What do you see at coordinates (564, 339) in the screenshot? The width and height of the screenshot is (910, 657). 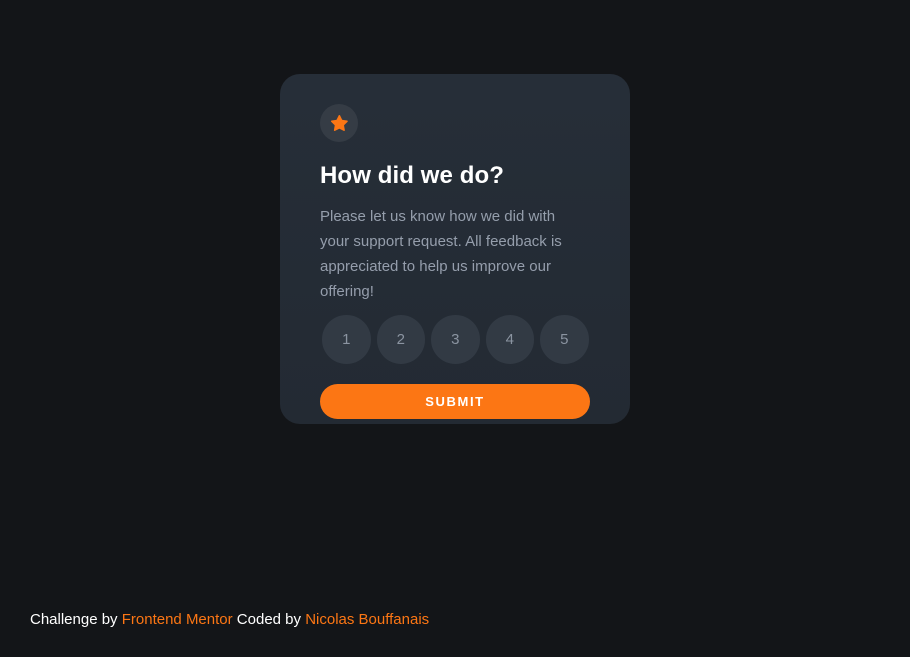 I see `rating-button-5: 5` at bounding box center [564, 339].